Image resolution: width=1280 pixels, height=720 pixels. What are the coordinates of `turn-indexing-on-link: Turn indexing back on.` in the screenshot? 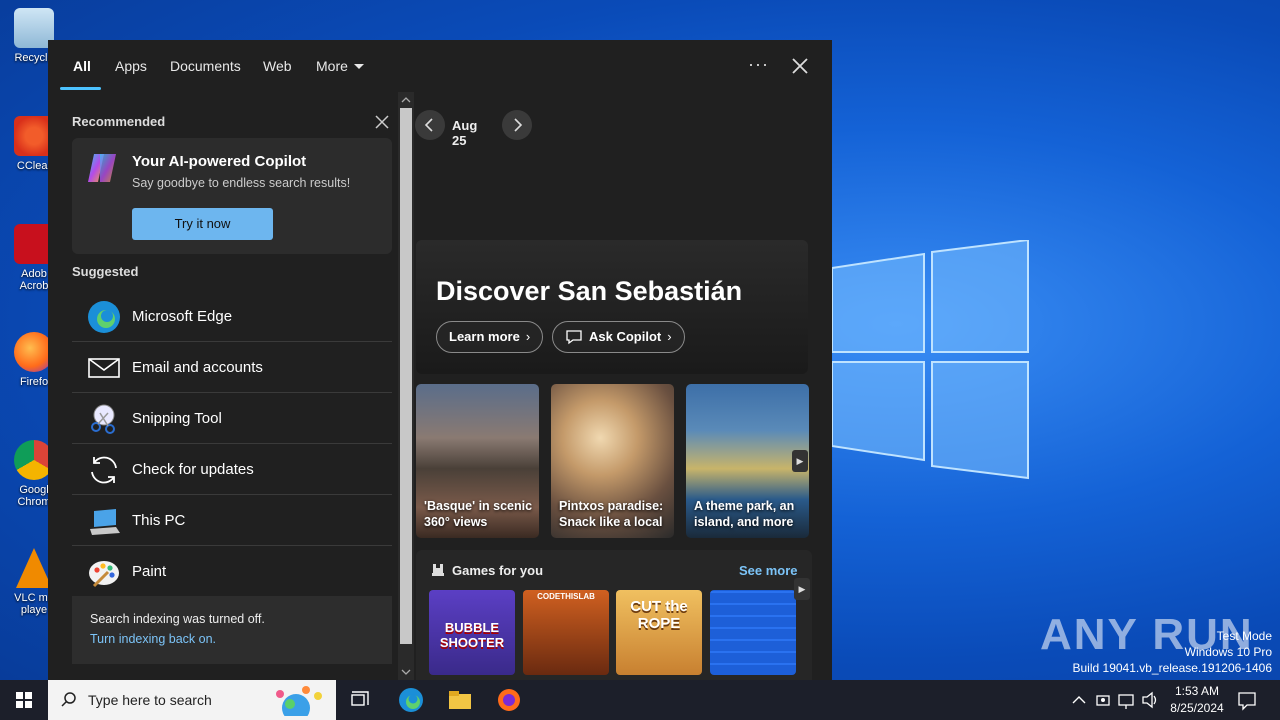 It's located at (153, 639).